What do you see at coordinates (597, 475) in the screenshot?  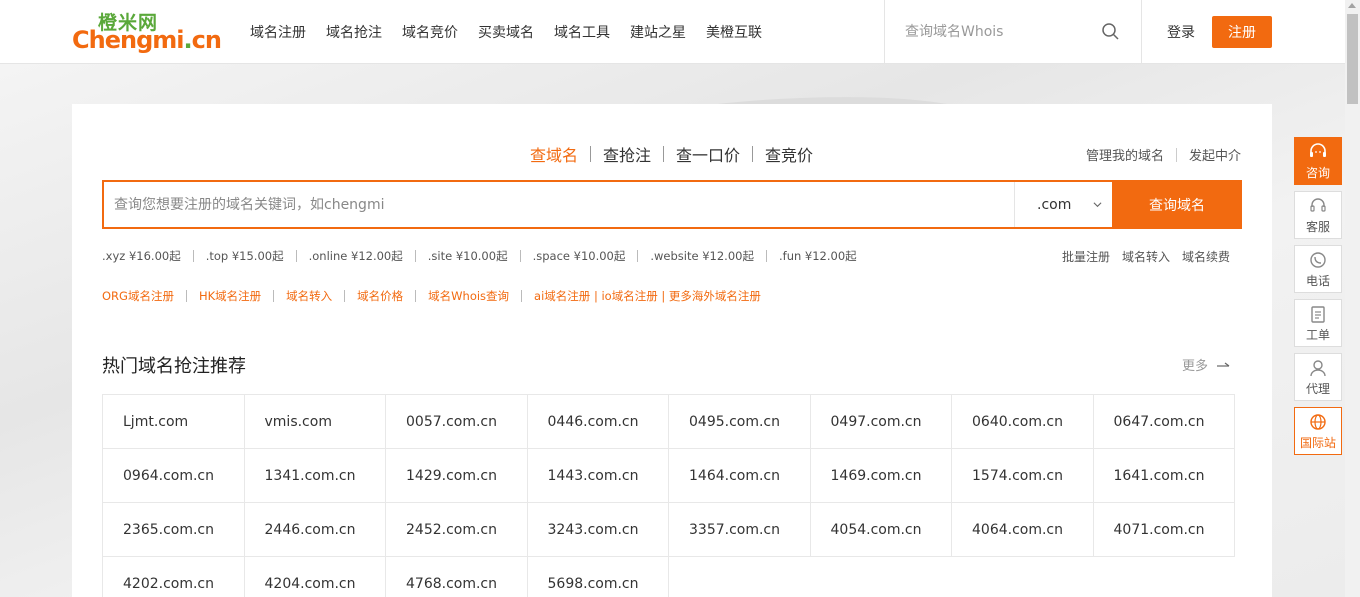 I see `hot-domain-cell: 1443.com.cn` at bounding box center [597, 475].